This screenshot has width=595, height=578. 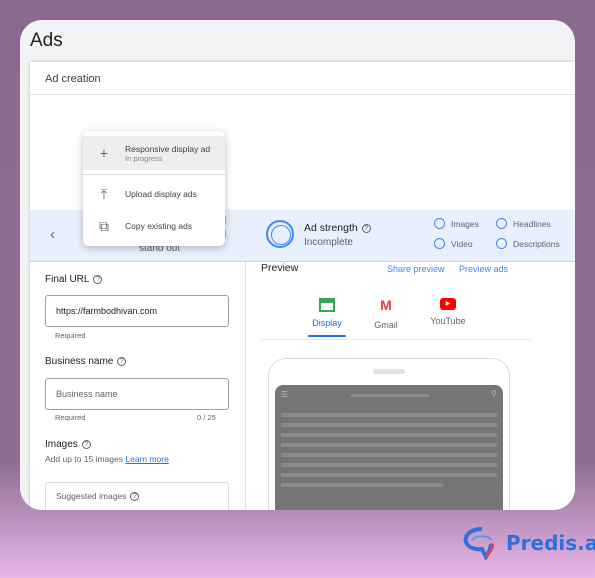 What do you see at coordinates (79, 361) in the screenshot?
I see `label-text: Business name` at bounding box center [79, 361].